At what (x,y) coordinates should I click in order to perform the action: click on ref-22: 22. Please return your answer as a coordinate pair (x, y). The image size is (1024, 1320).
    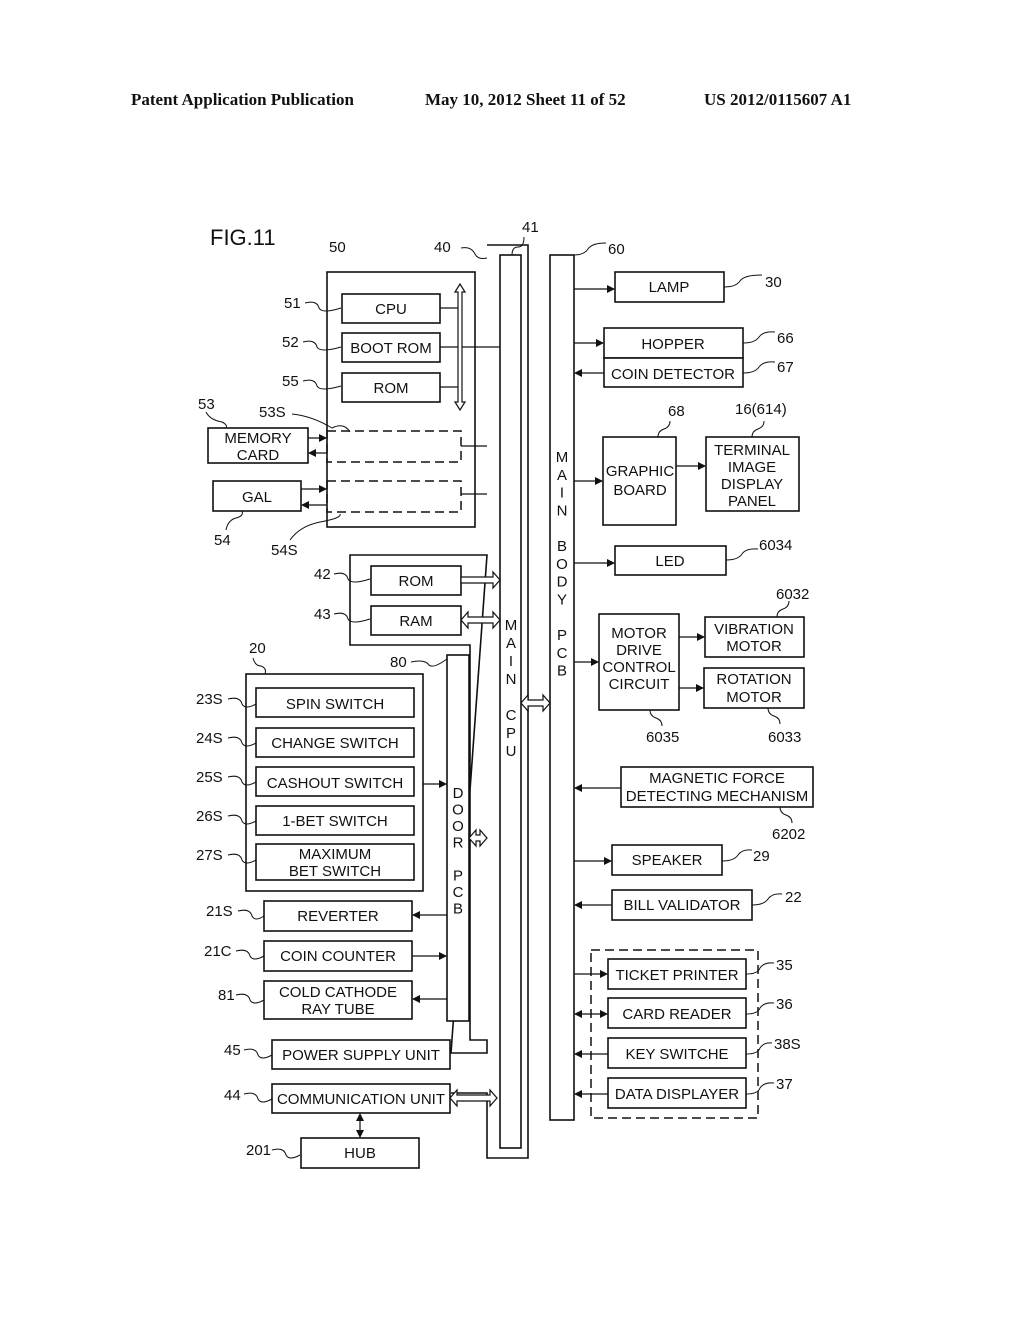
    Looking at the image, I should click on (793, 897).